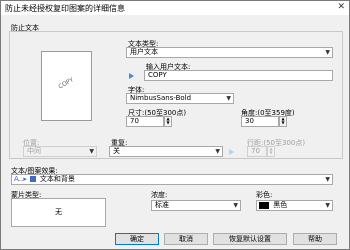  I want to click on density-select: 标准 ▼, so click(196, 205).